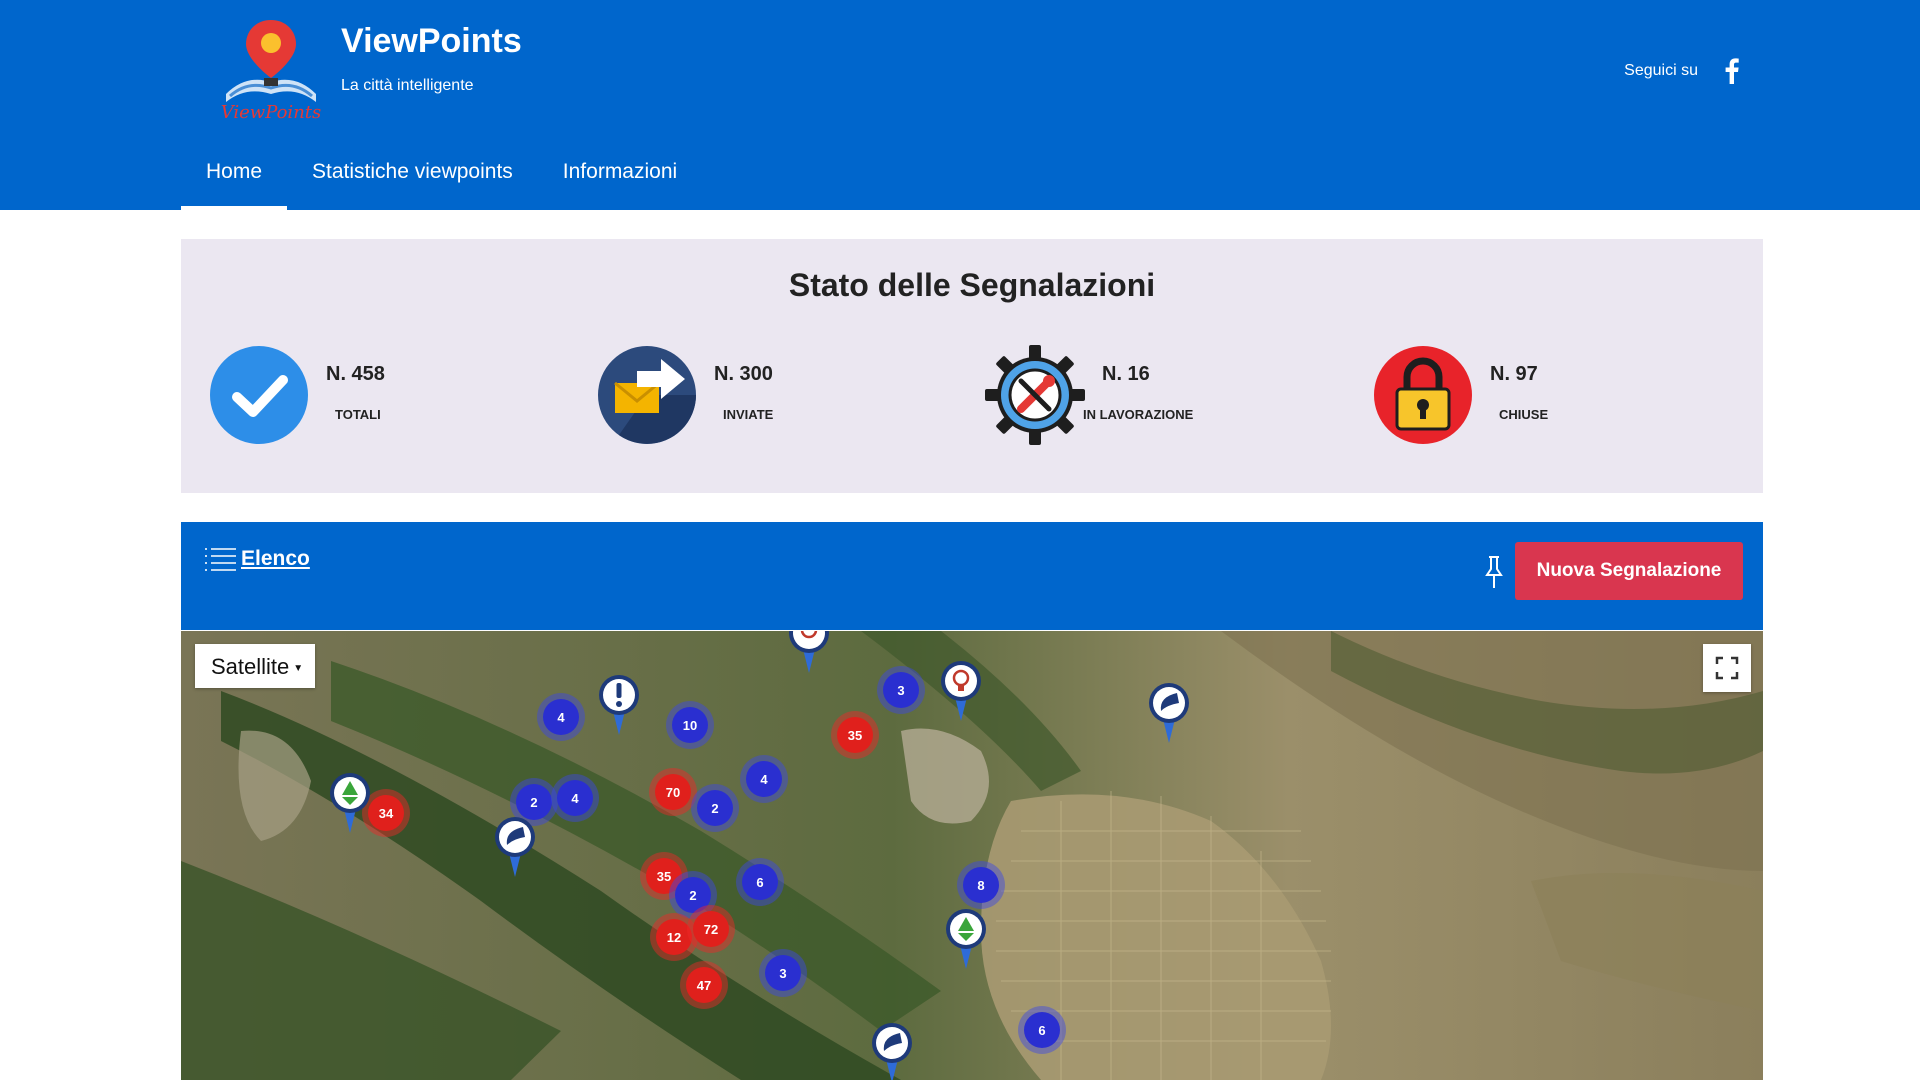 The image size is (1920, 1080). Describe the element at coordinates (647, 395) in the screenshot. I see `envelope-arrow-icon` at that location.